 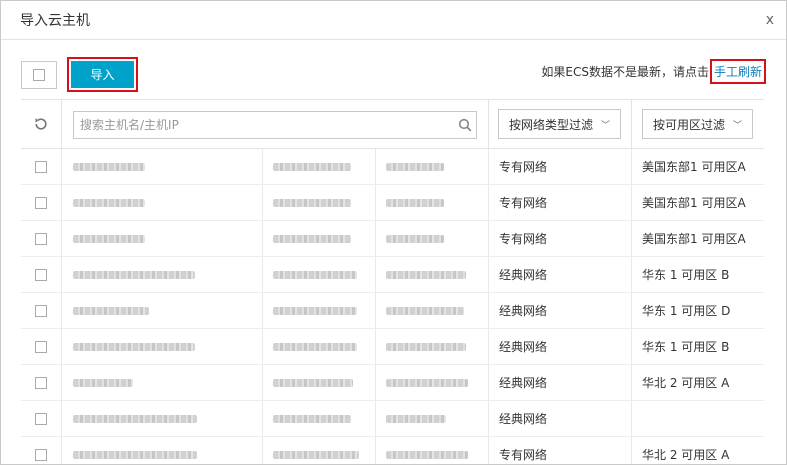 What do you see at coordinates (625, 71) in the screenshot?
I see `refresh-hint-text: 如果ECS数据不是最新，请点击` at bounding box center [625, 71].